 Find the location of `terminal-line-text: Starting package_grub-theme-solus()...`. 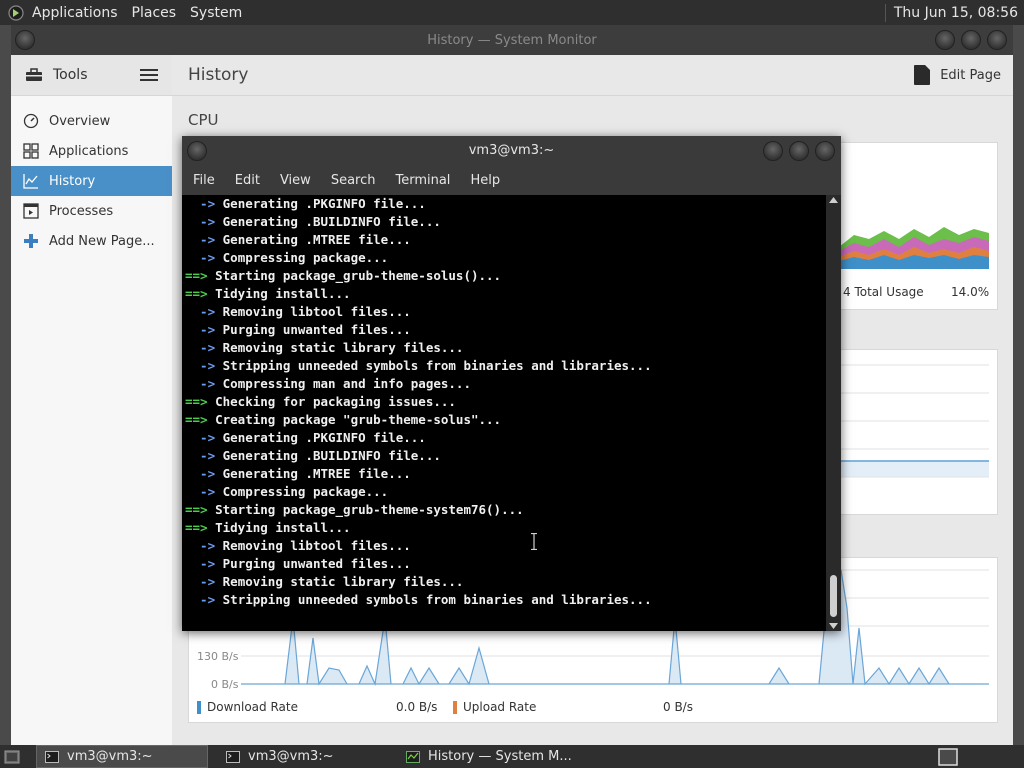

terminal-line-text: Starting package_grub-theme-solus()... is located at coordinates (358, 275).